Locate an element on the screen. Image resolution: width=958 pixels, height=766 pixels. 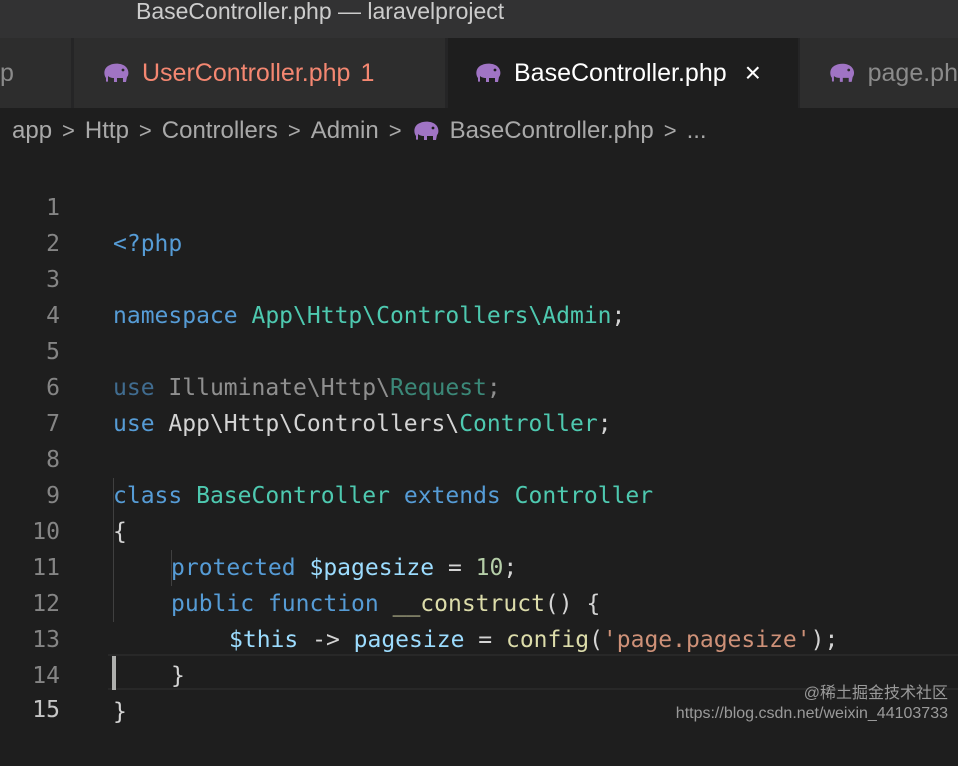
close-icon: × is located at coordinates (753, 73).